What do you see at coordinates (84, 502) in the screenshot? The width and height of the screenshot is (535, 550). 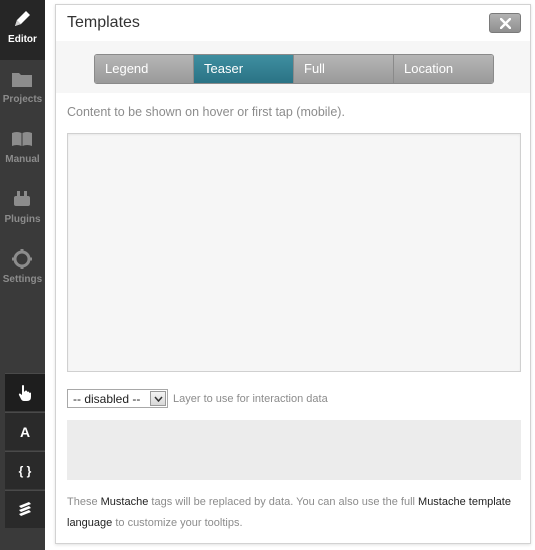 I see `footnote-text: These` at bounding box center [84, 502].